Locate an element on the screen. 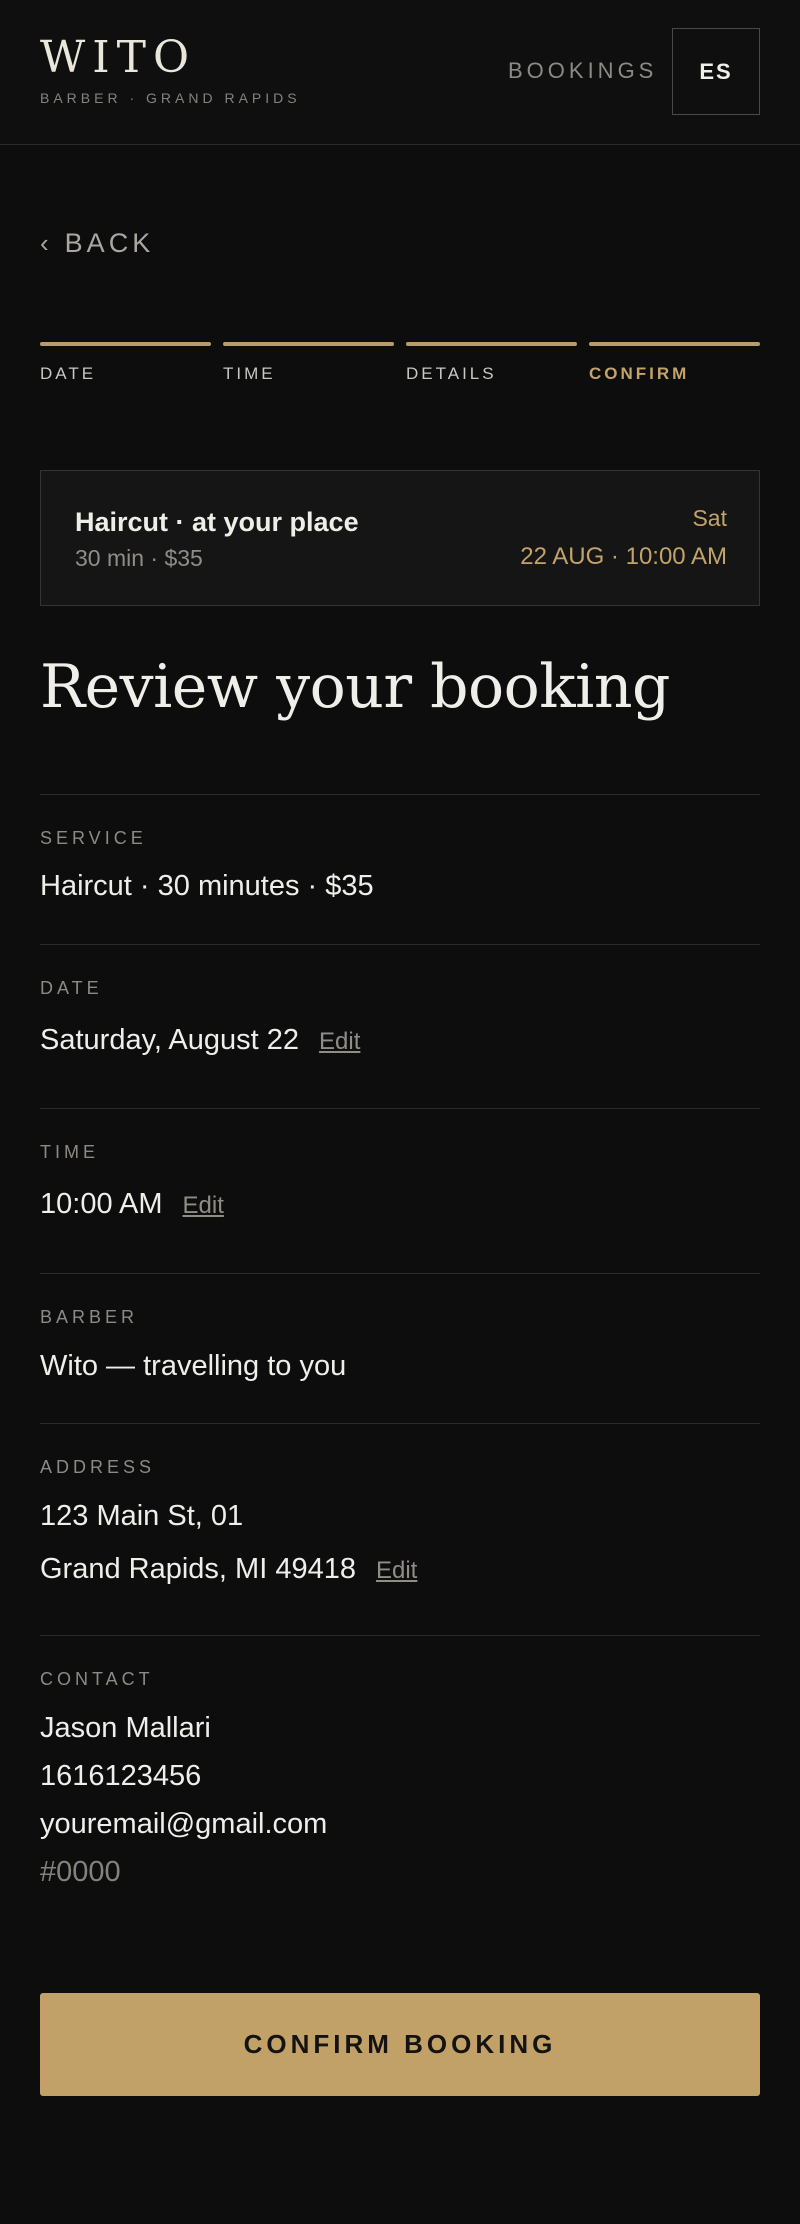 Image resolution: width=800 pixels, height=2224 pixels. summary-service: Haircut · at your place is located at coordinates (217, 522).